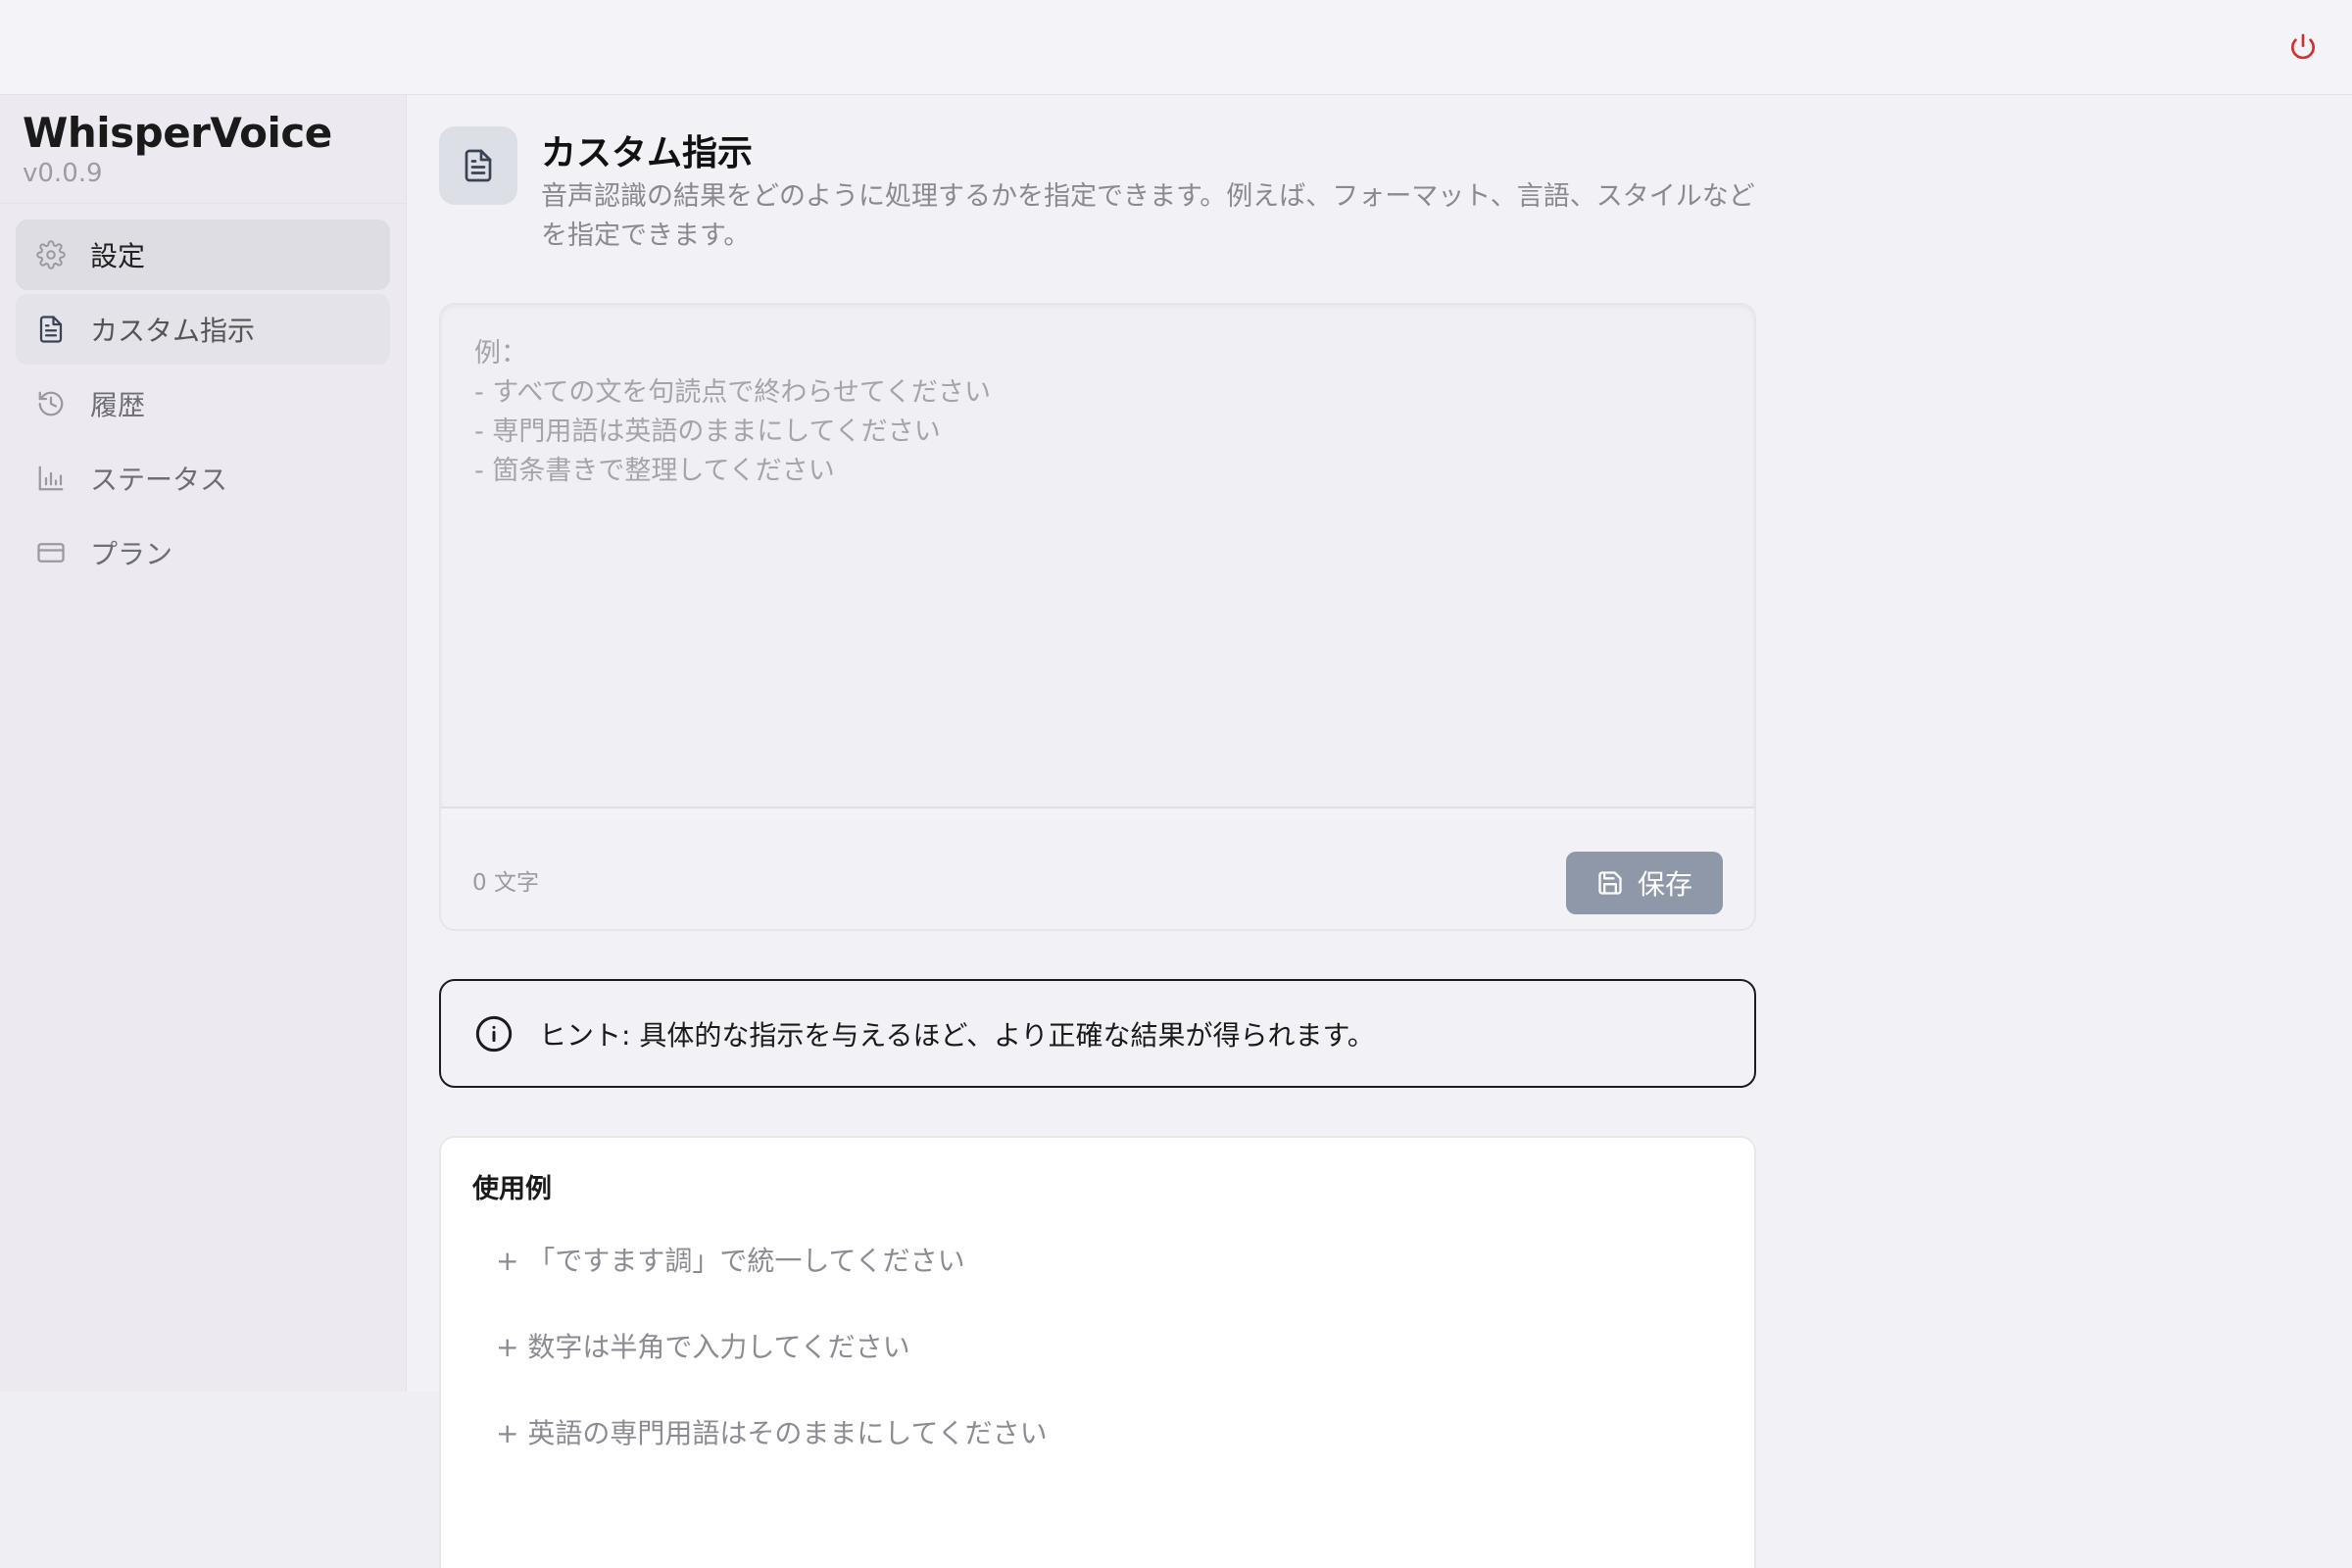  What do you see at coordinates (63, 173) in the screenshot?
I see `app-version: v0.0.9` at bounding box center [63, 173].